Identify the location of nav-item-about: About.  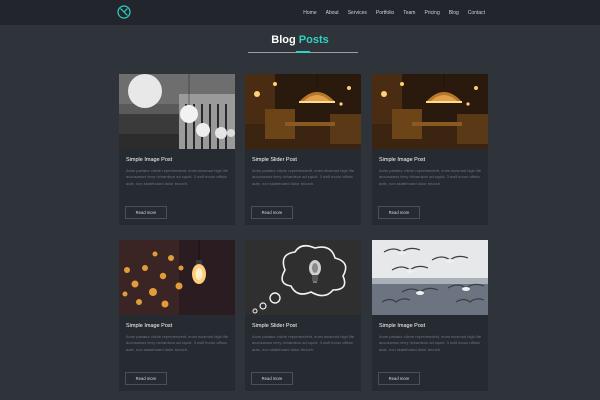
(332, 13).